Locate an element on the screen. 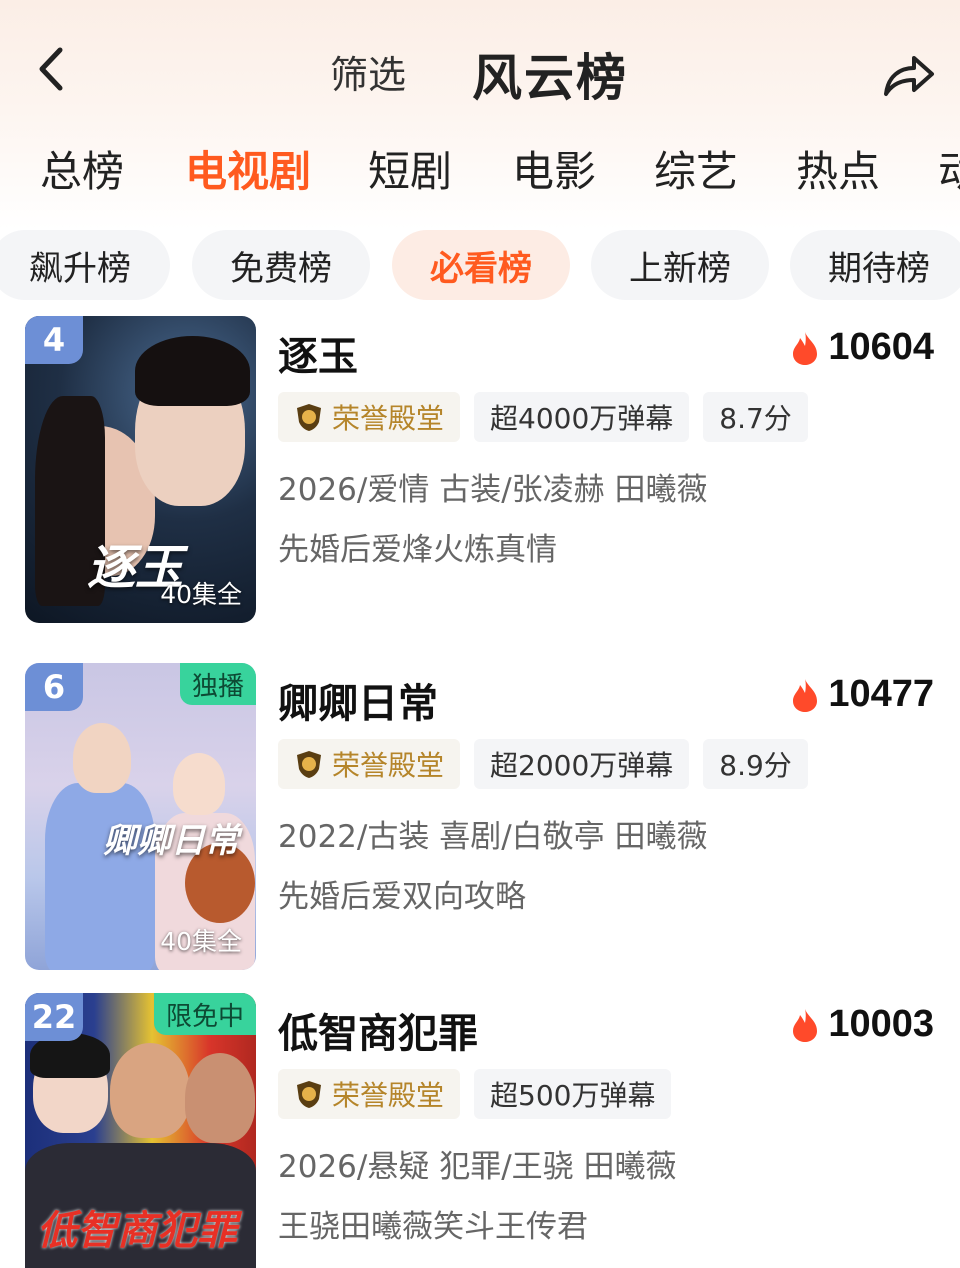 This screenshot has height=1268, width=960. limited-free-tag: 限免中 is located at coordinates (204, 1014).